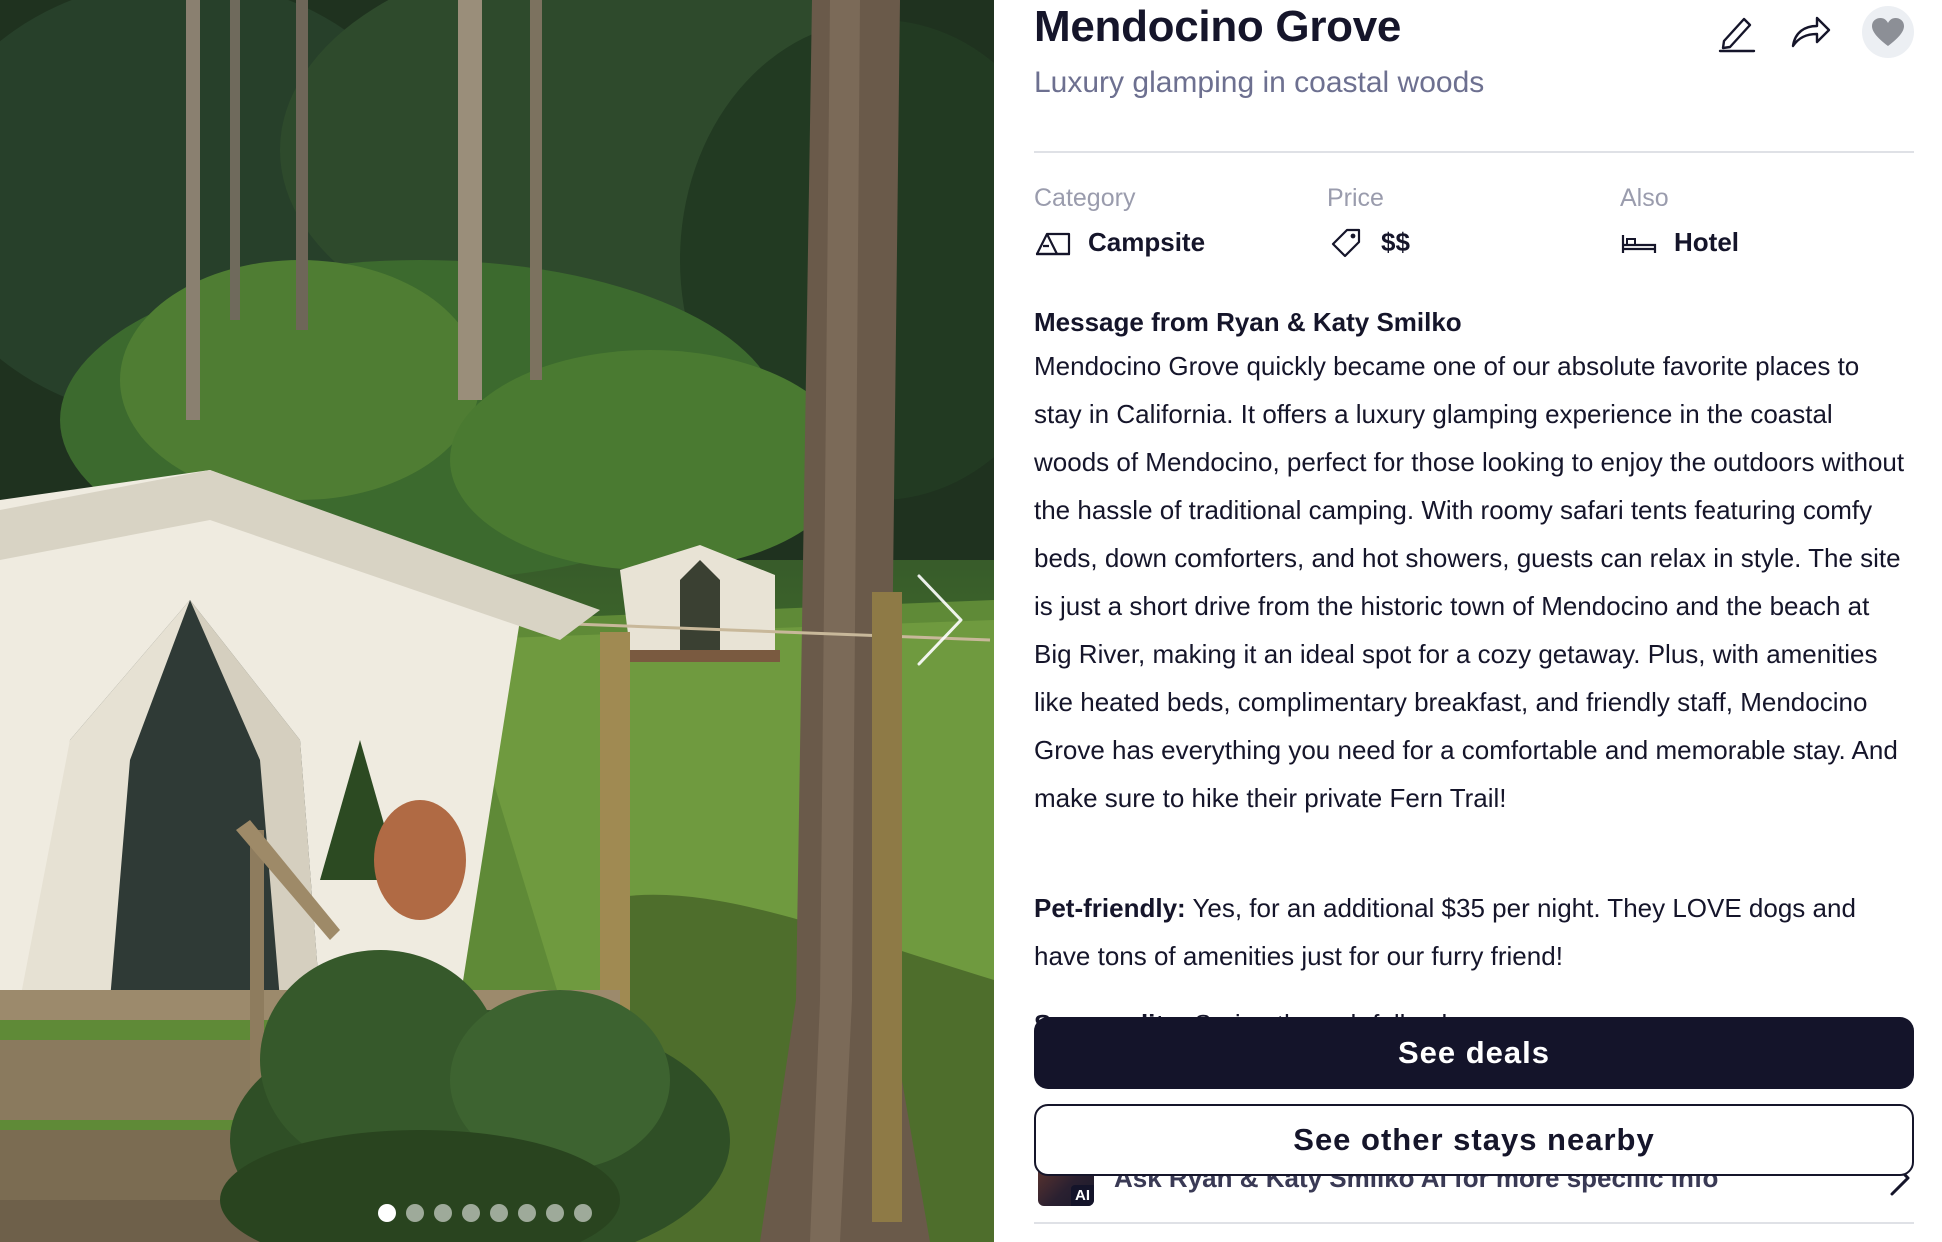 The width and height of the screenshot is (1942, 1242). I want to click on meta-category: Category Campsite, so click(1180, 221).